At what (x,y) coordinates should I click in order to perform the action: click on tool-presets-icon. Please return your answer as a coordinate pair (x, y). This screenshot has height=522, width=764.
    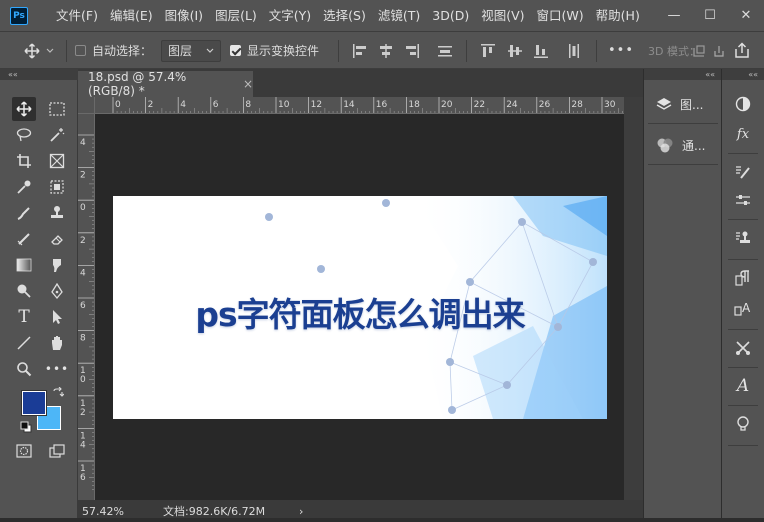
    Looking at the image, I should click on (743, 348).